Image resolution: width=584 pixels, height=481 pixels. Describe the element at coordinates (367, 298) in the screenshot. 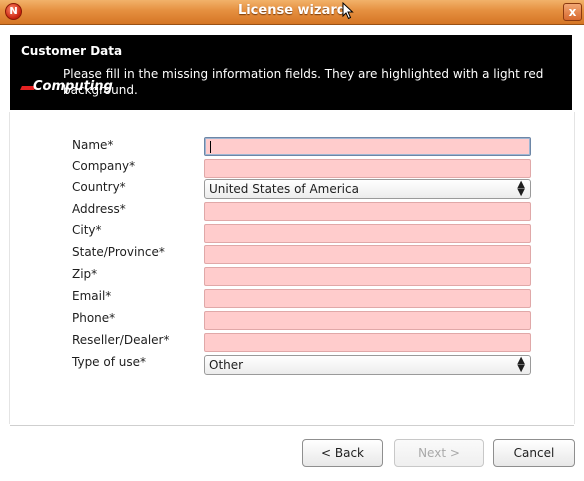

I see `email-field` at that location.